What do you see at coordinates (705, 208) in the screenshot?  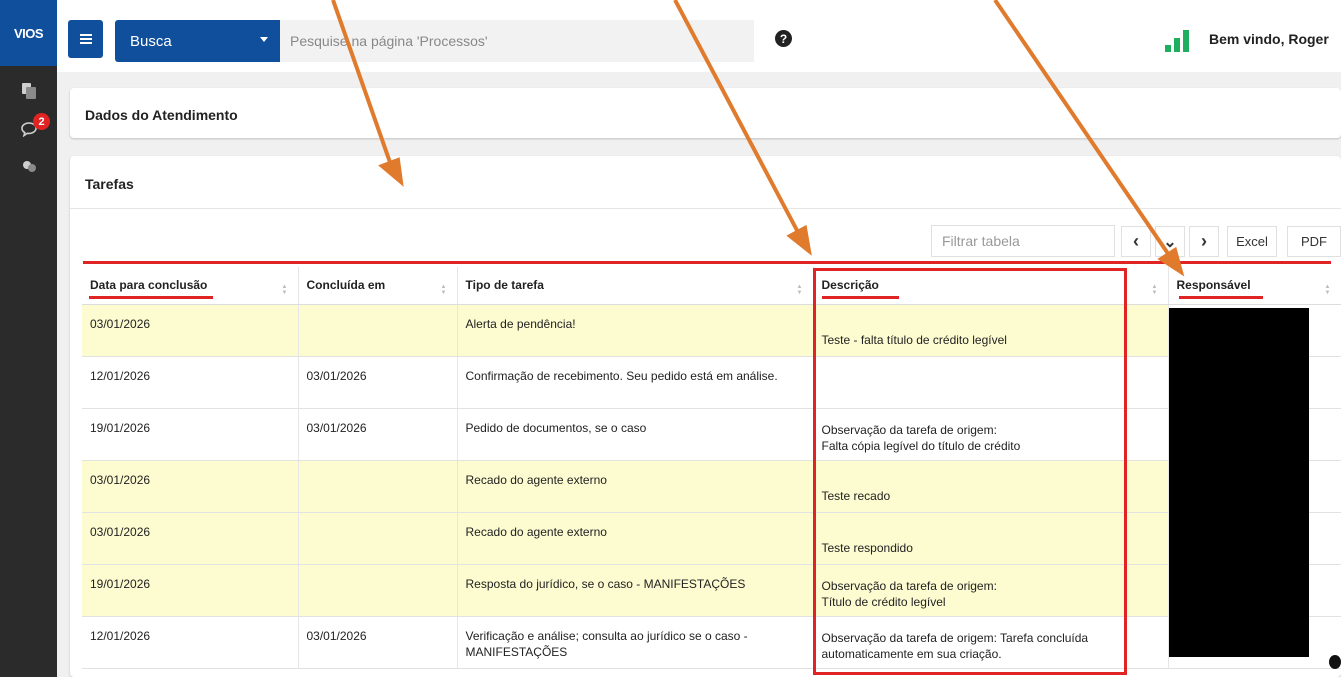 I see `panel-divider` at bounding box center [705, 208].